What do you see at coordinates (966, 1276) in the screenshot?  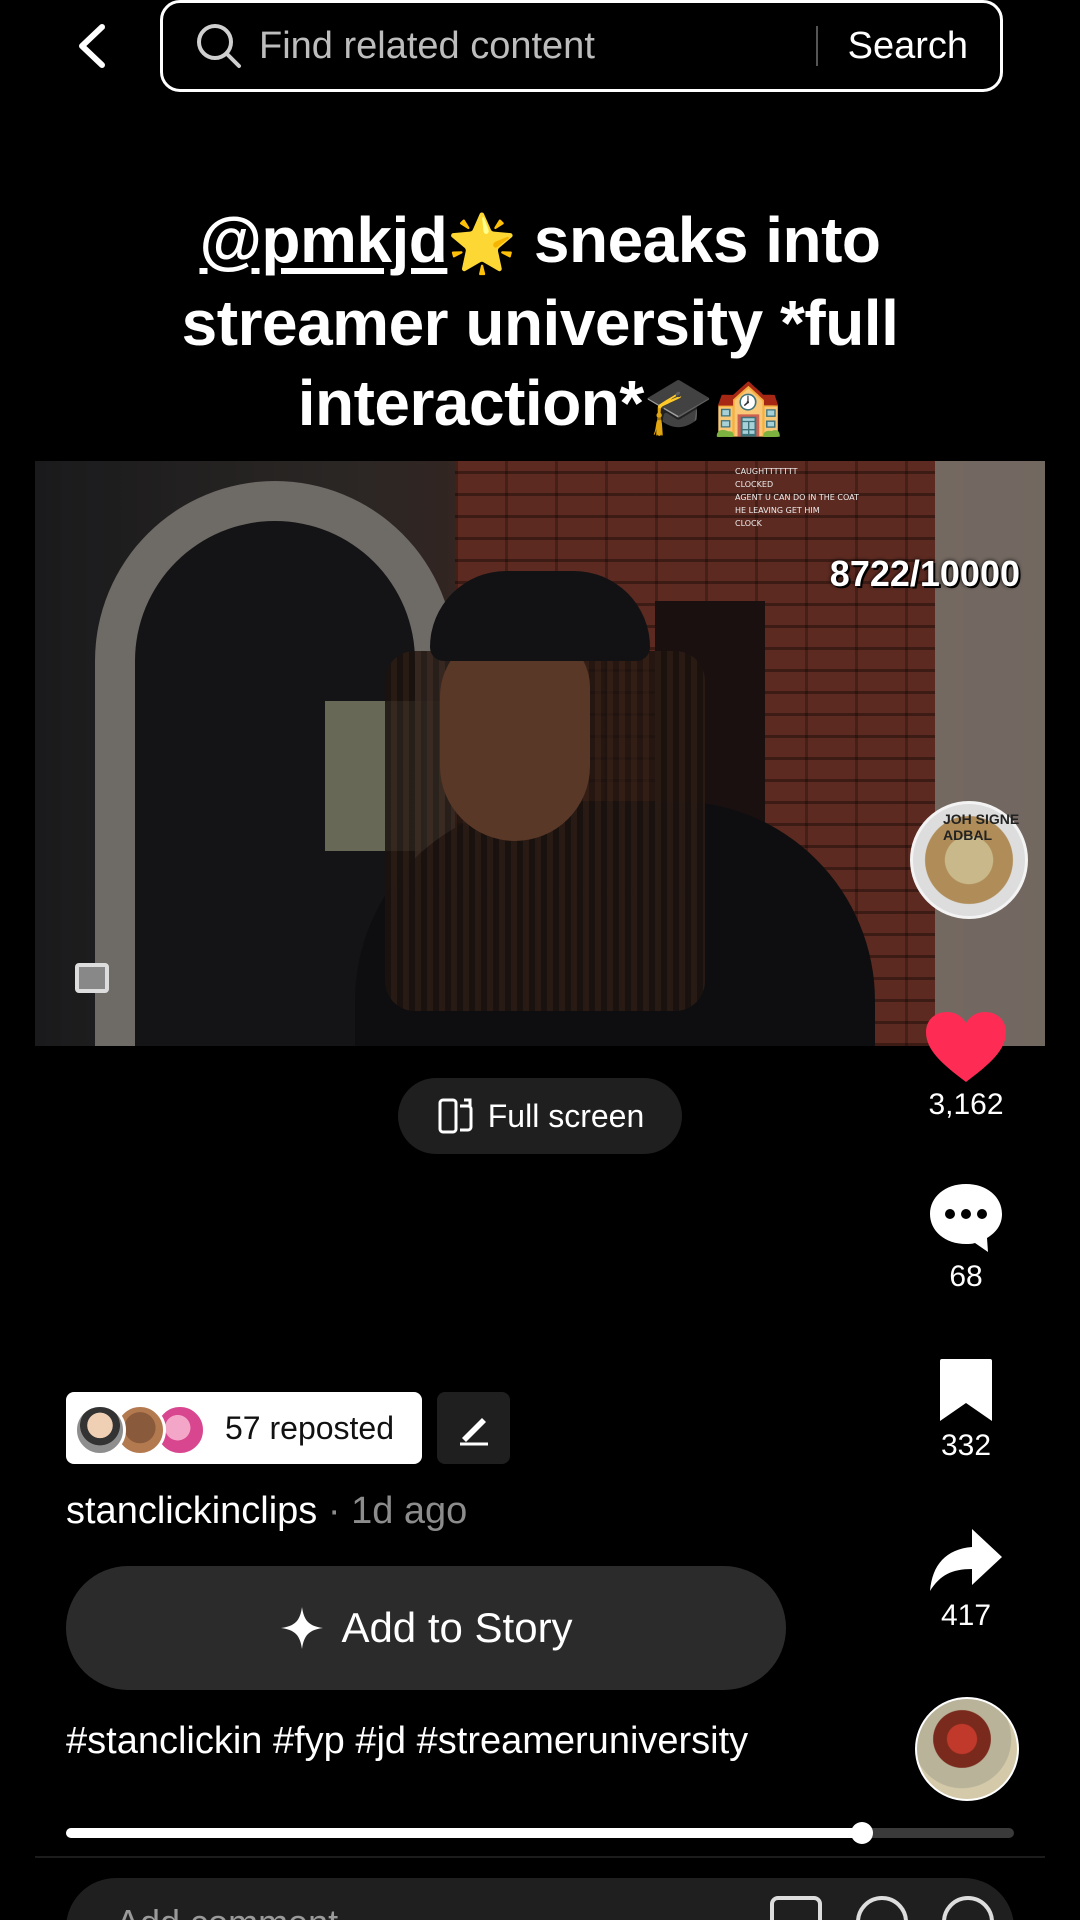 I see `comment-count: 68` at bounding box center [966, 1276].